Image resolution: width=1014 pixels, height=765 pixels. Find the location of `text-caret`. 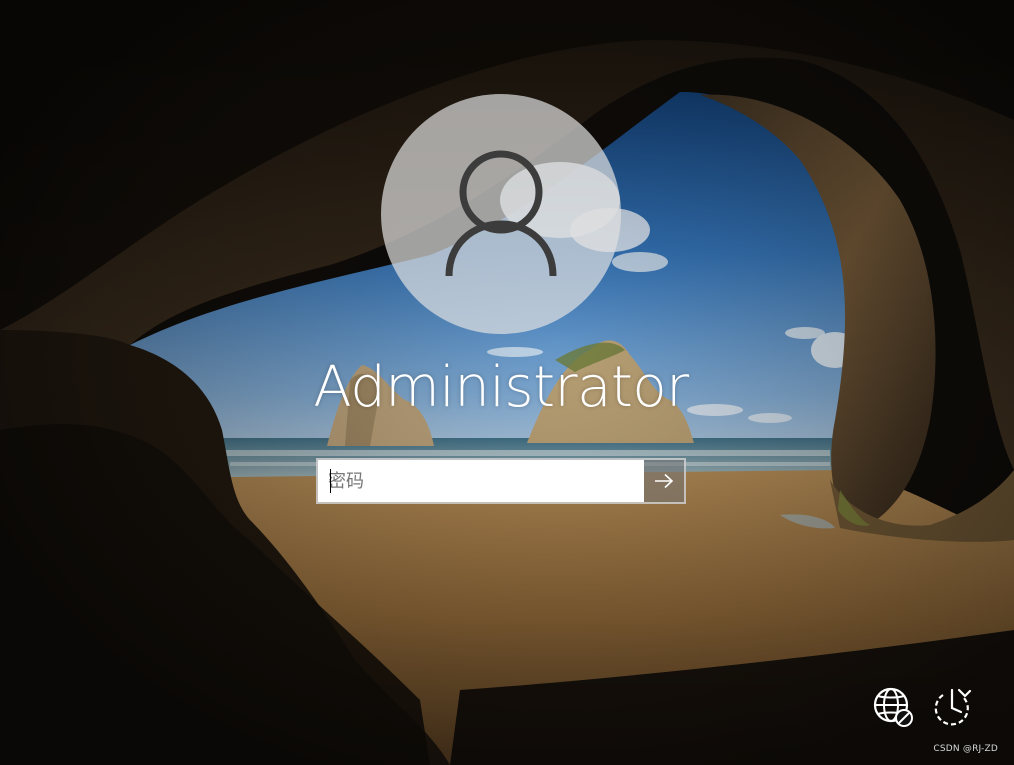

text-caret is located at coordinates (330, 481).